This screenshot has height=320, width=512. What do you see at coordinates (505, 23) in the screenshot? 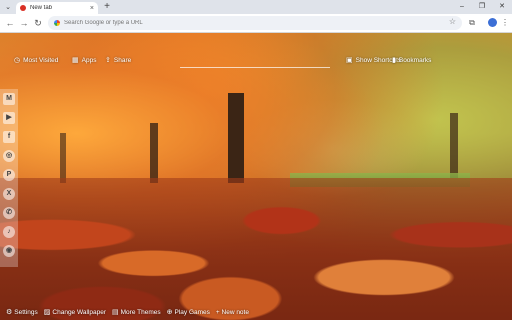
I see `menu-icon: ⋮` at bounding box center [505, 23].